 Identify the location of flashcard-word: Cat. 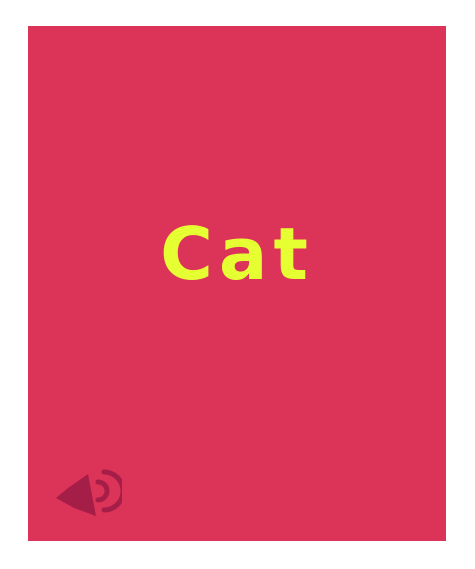
(237, 254).